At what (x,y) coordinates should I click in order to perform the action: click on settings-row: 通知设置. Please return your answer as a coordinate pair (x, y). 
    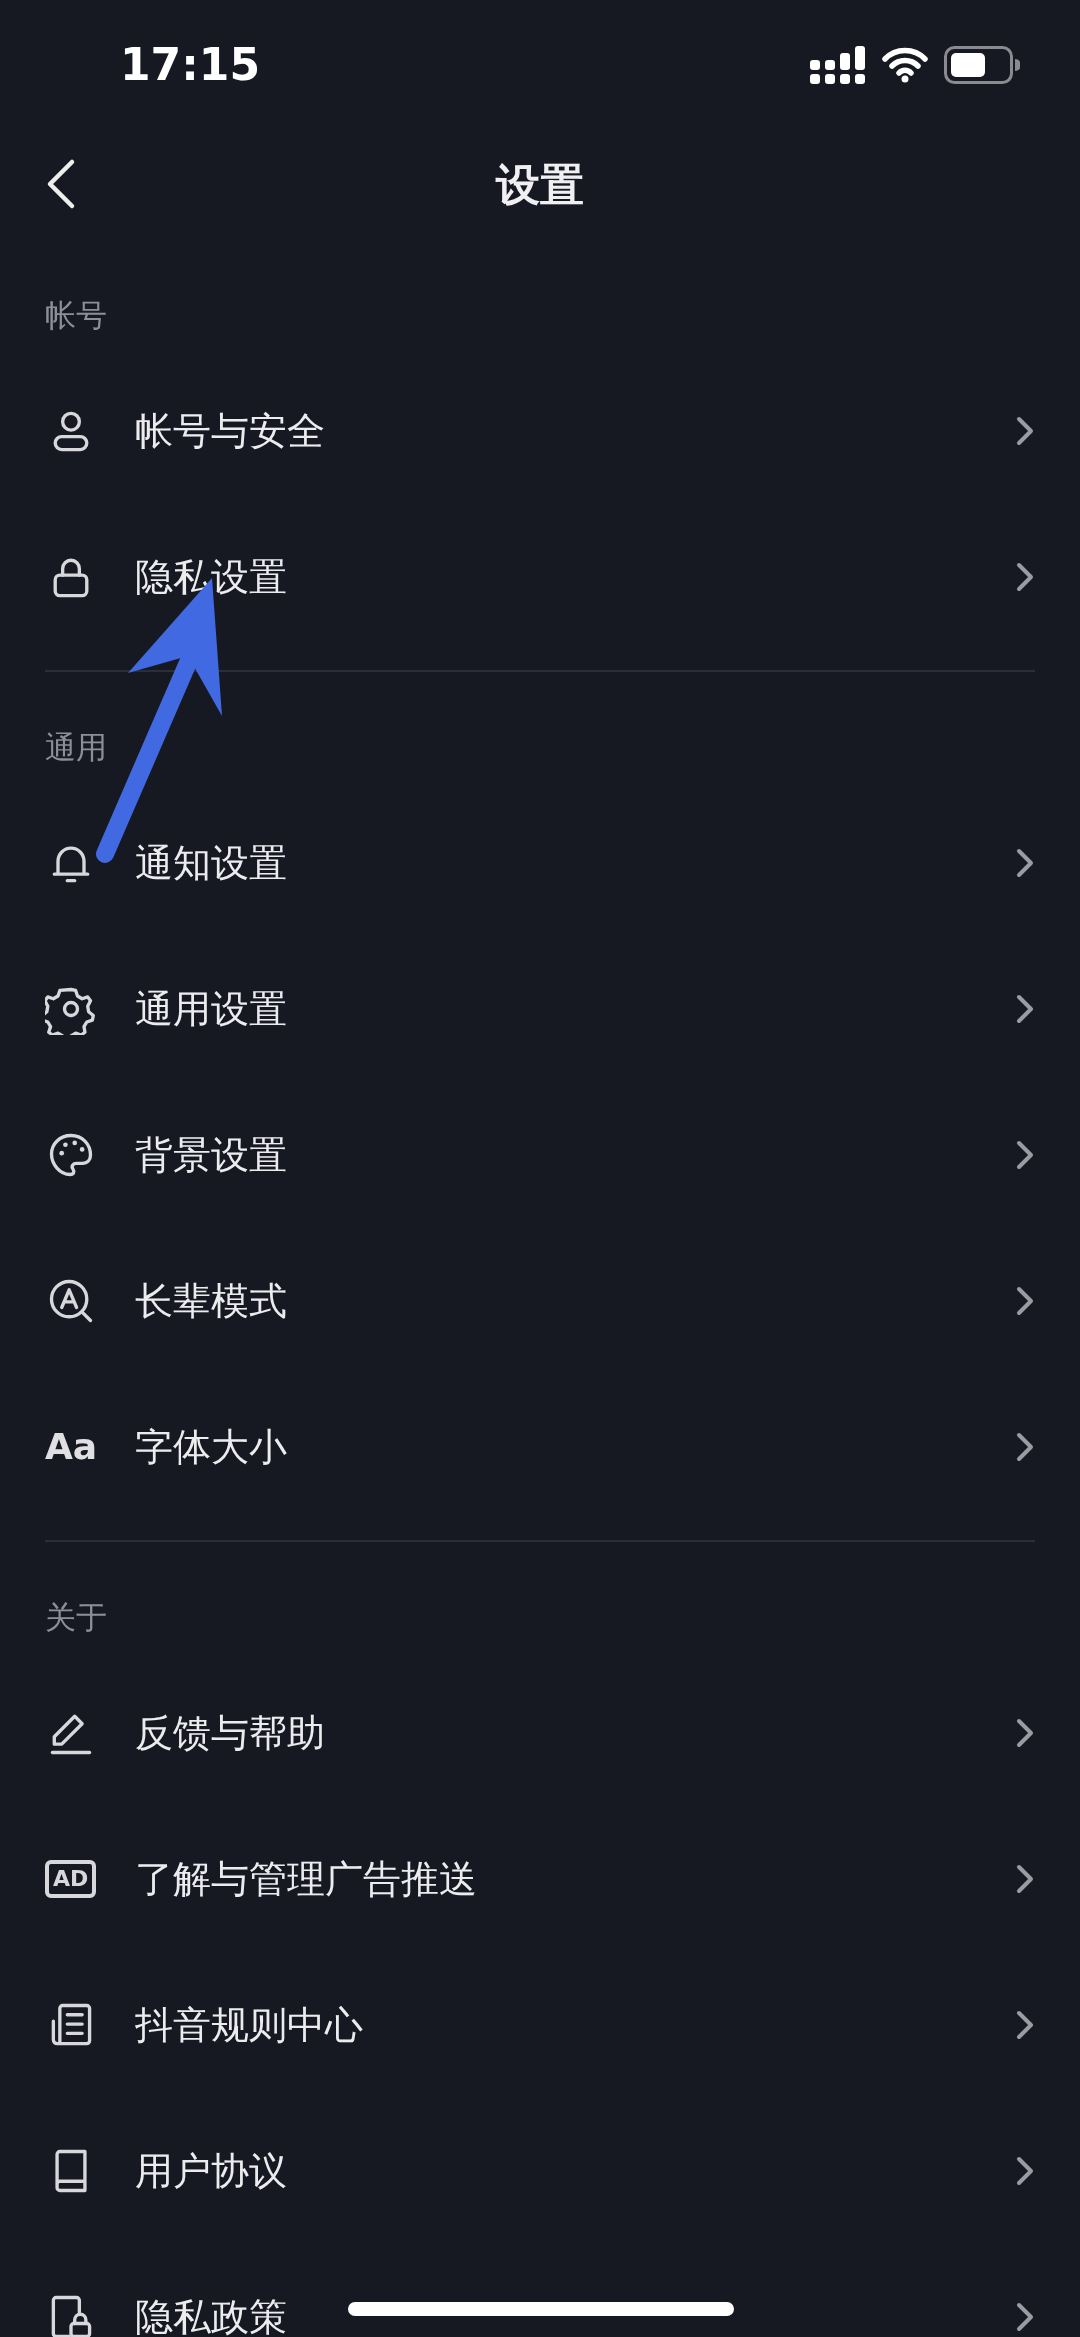
    Looking at the image, I should click on (540, 863).